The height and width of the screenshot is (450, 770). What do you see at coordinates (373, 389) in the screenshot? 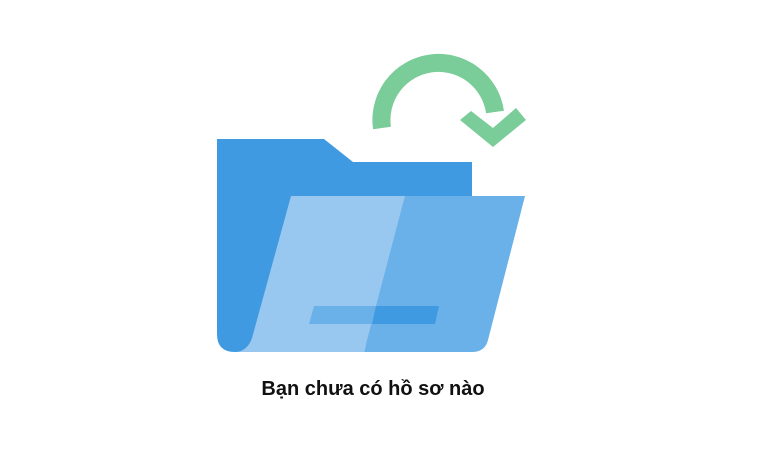
I see `empty-state-message: Bạn chưa có hồ sơ nào` at bounding box center [373, 389].